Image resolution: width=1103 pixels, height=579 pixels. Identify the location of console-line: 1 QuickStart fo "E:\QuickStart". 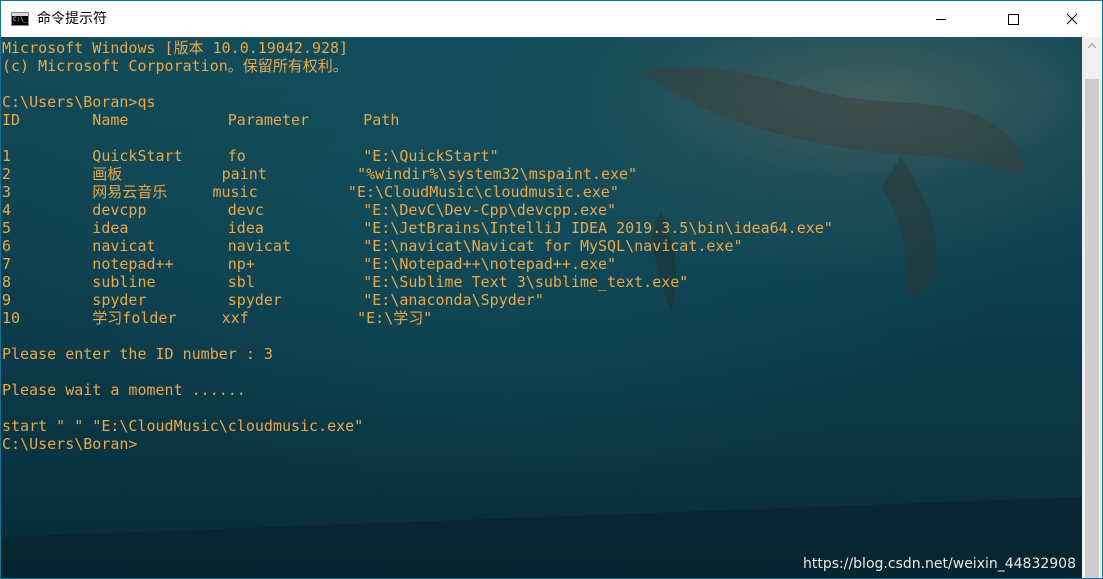
(250, 156).